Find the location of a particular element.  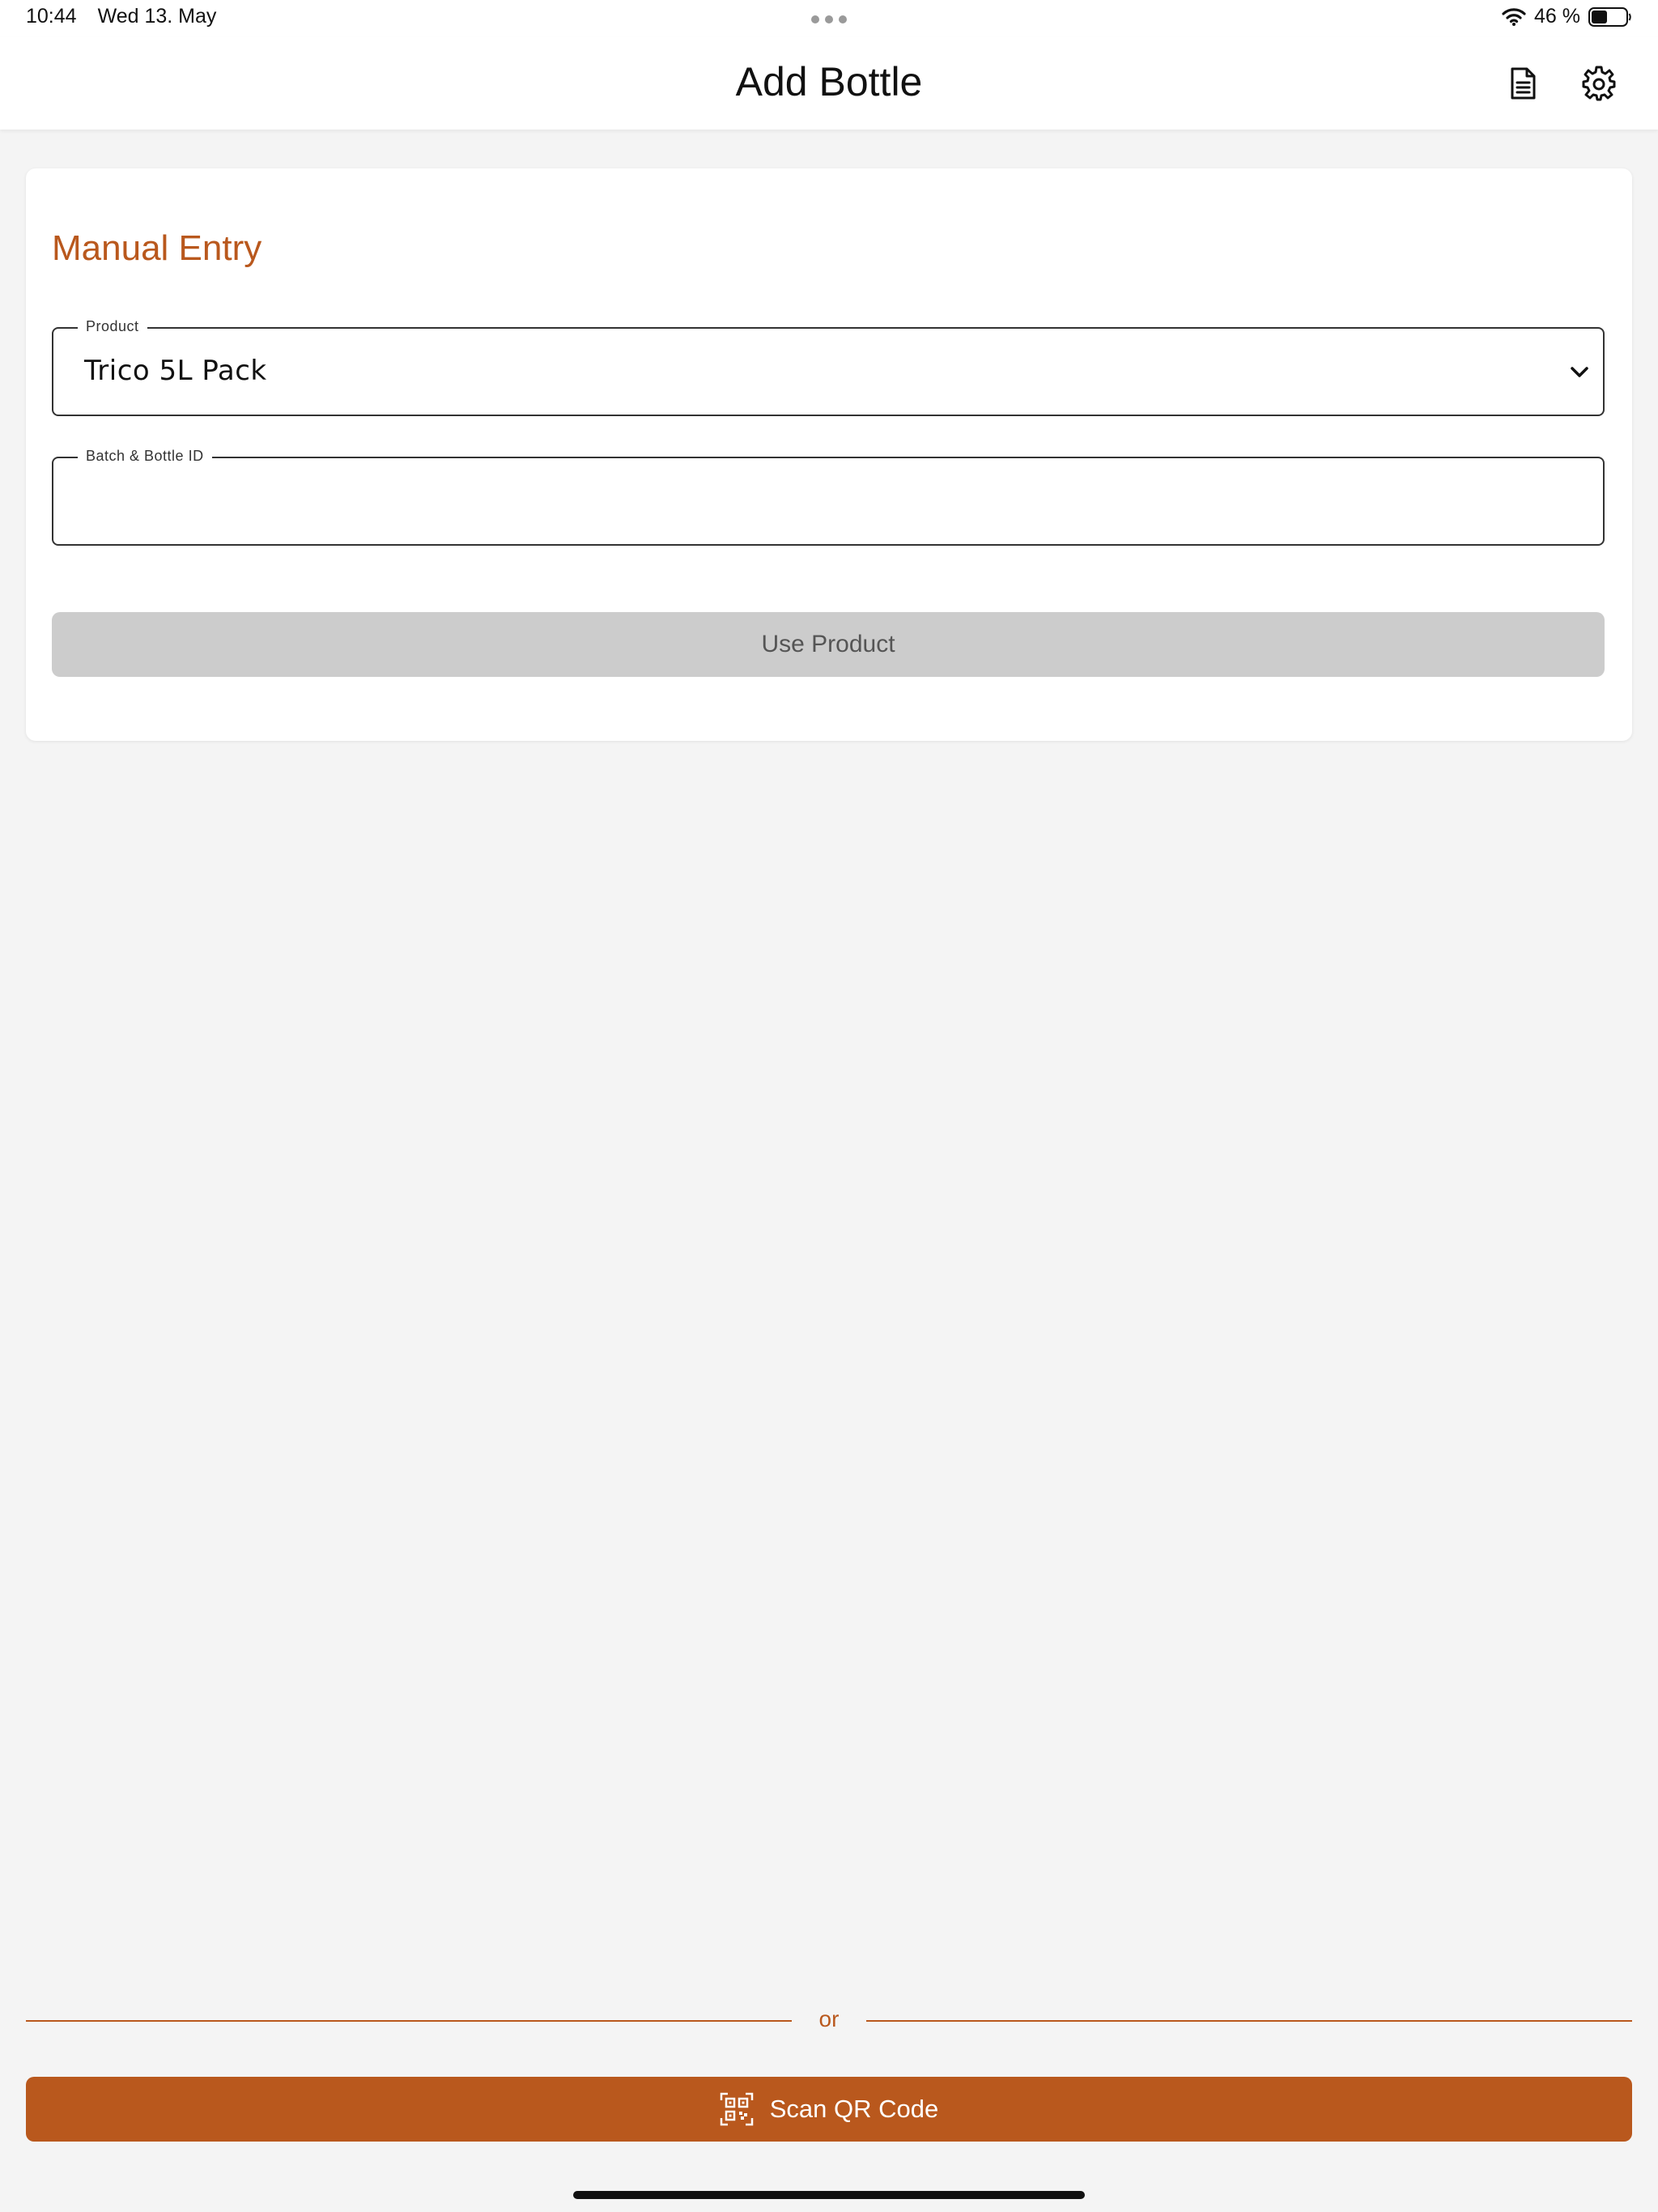

status-clock: 10:44 Wed 13. May is located at coordinates (121, 16).